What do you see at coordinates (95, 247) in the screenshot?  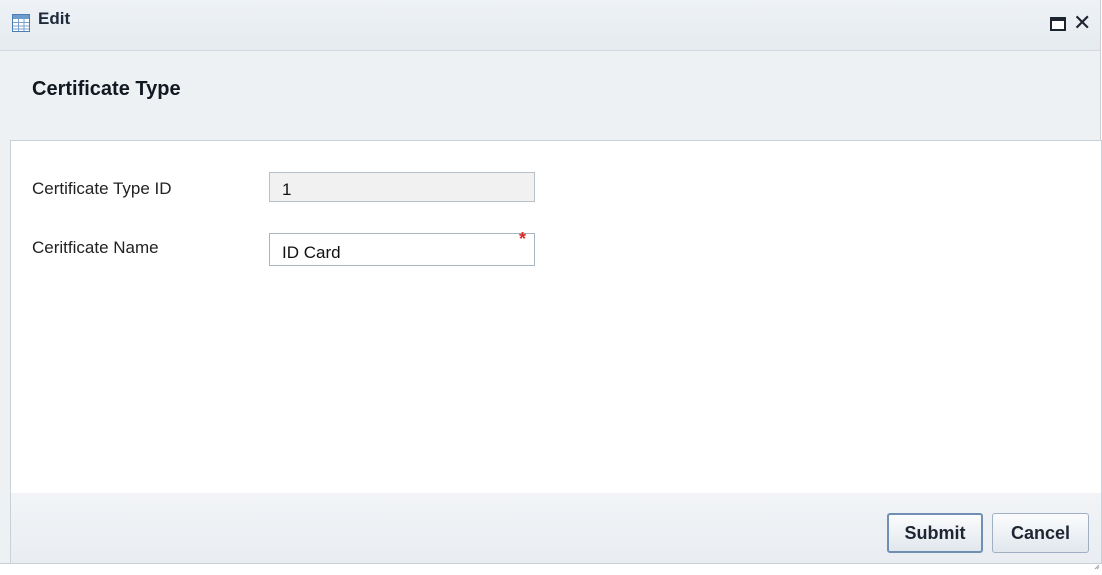 I see `certificate-name-label: Ceritficate Name` at bounding box center [95, 247].